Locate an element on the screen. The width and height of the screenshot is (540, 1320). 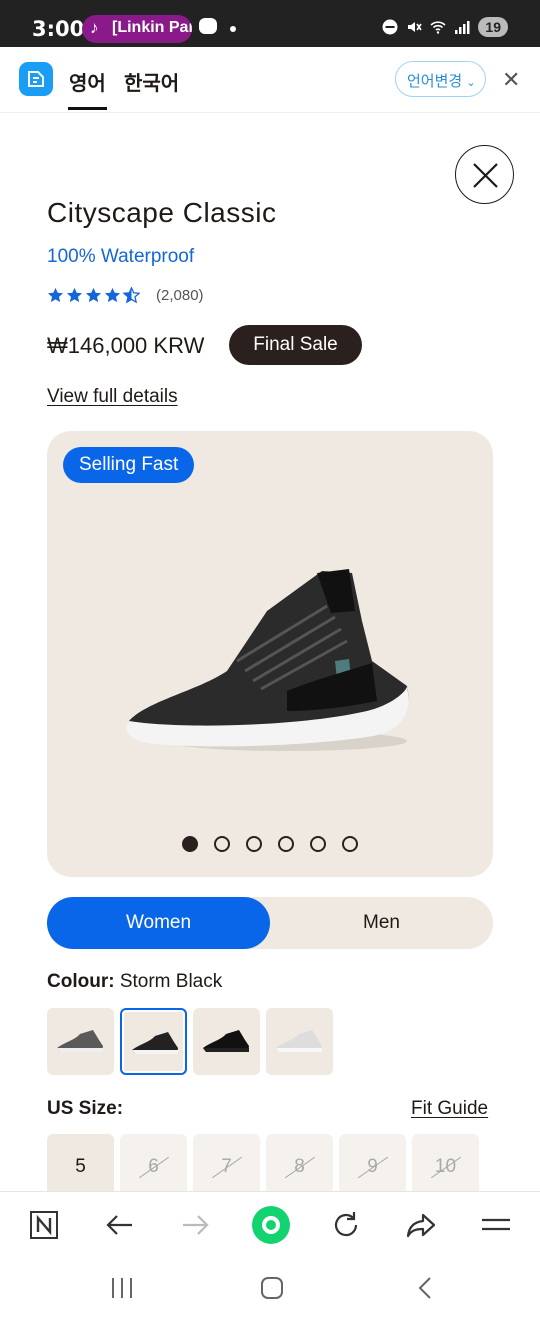
status-icons: 19 is located at coordinates (445, 27).